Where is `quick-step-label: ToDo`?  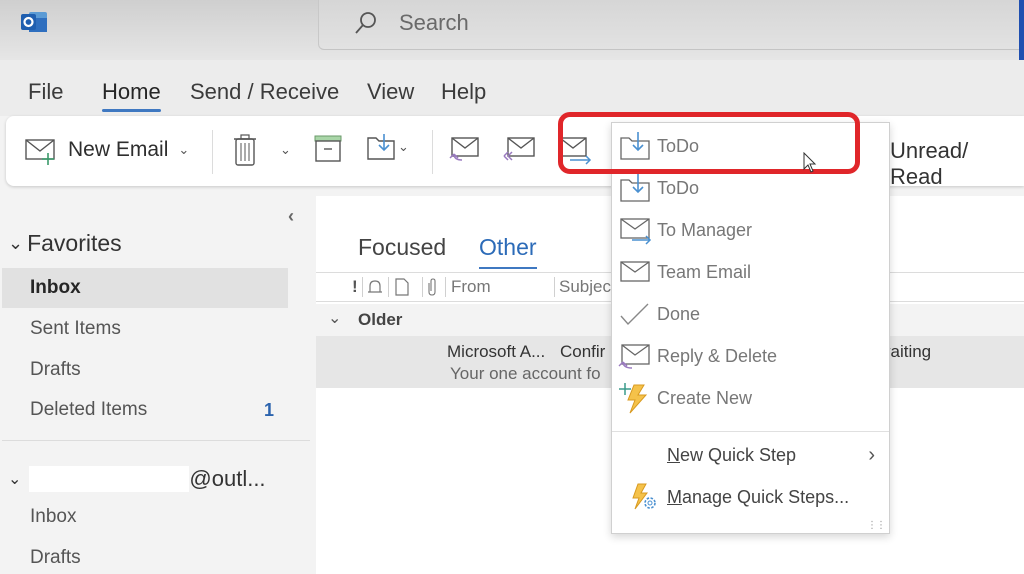
quick-step-label: ToDo is located at coordinates (678, 145).